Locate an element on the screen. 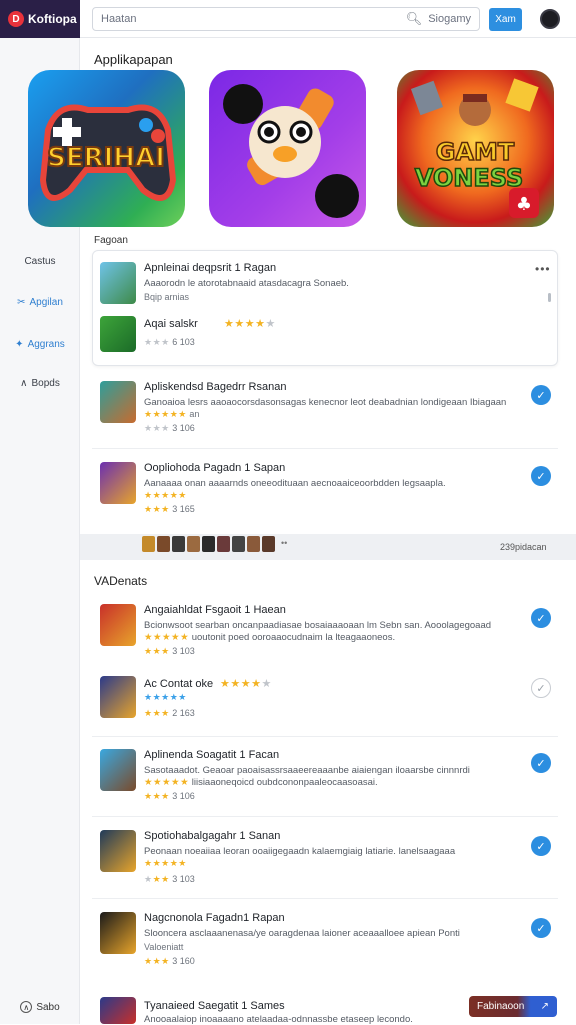 Image resolution: width=576 pixels, height=1025 pixels. circle-icon: ∧ is located at coordinates (26, 1007).